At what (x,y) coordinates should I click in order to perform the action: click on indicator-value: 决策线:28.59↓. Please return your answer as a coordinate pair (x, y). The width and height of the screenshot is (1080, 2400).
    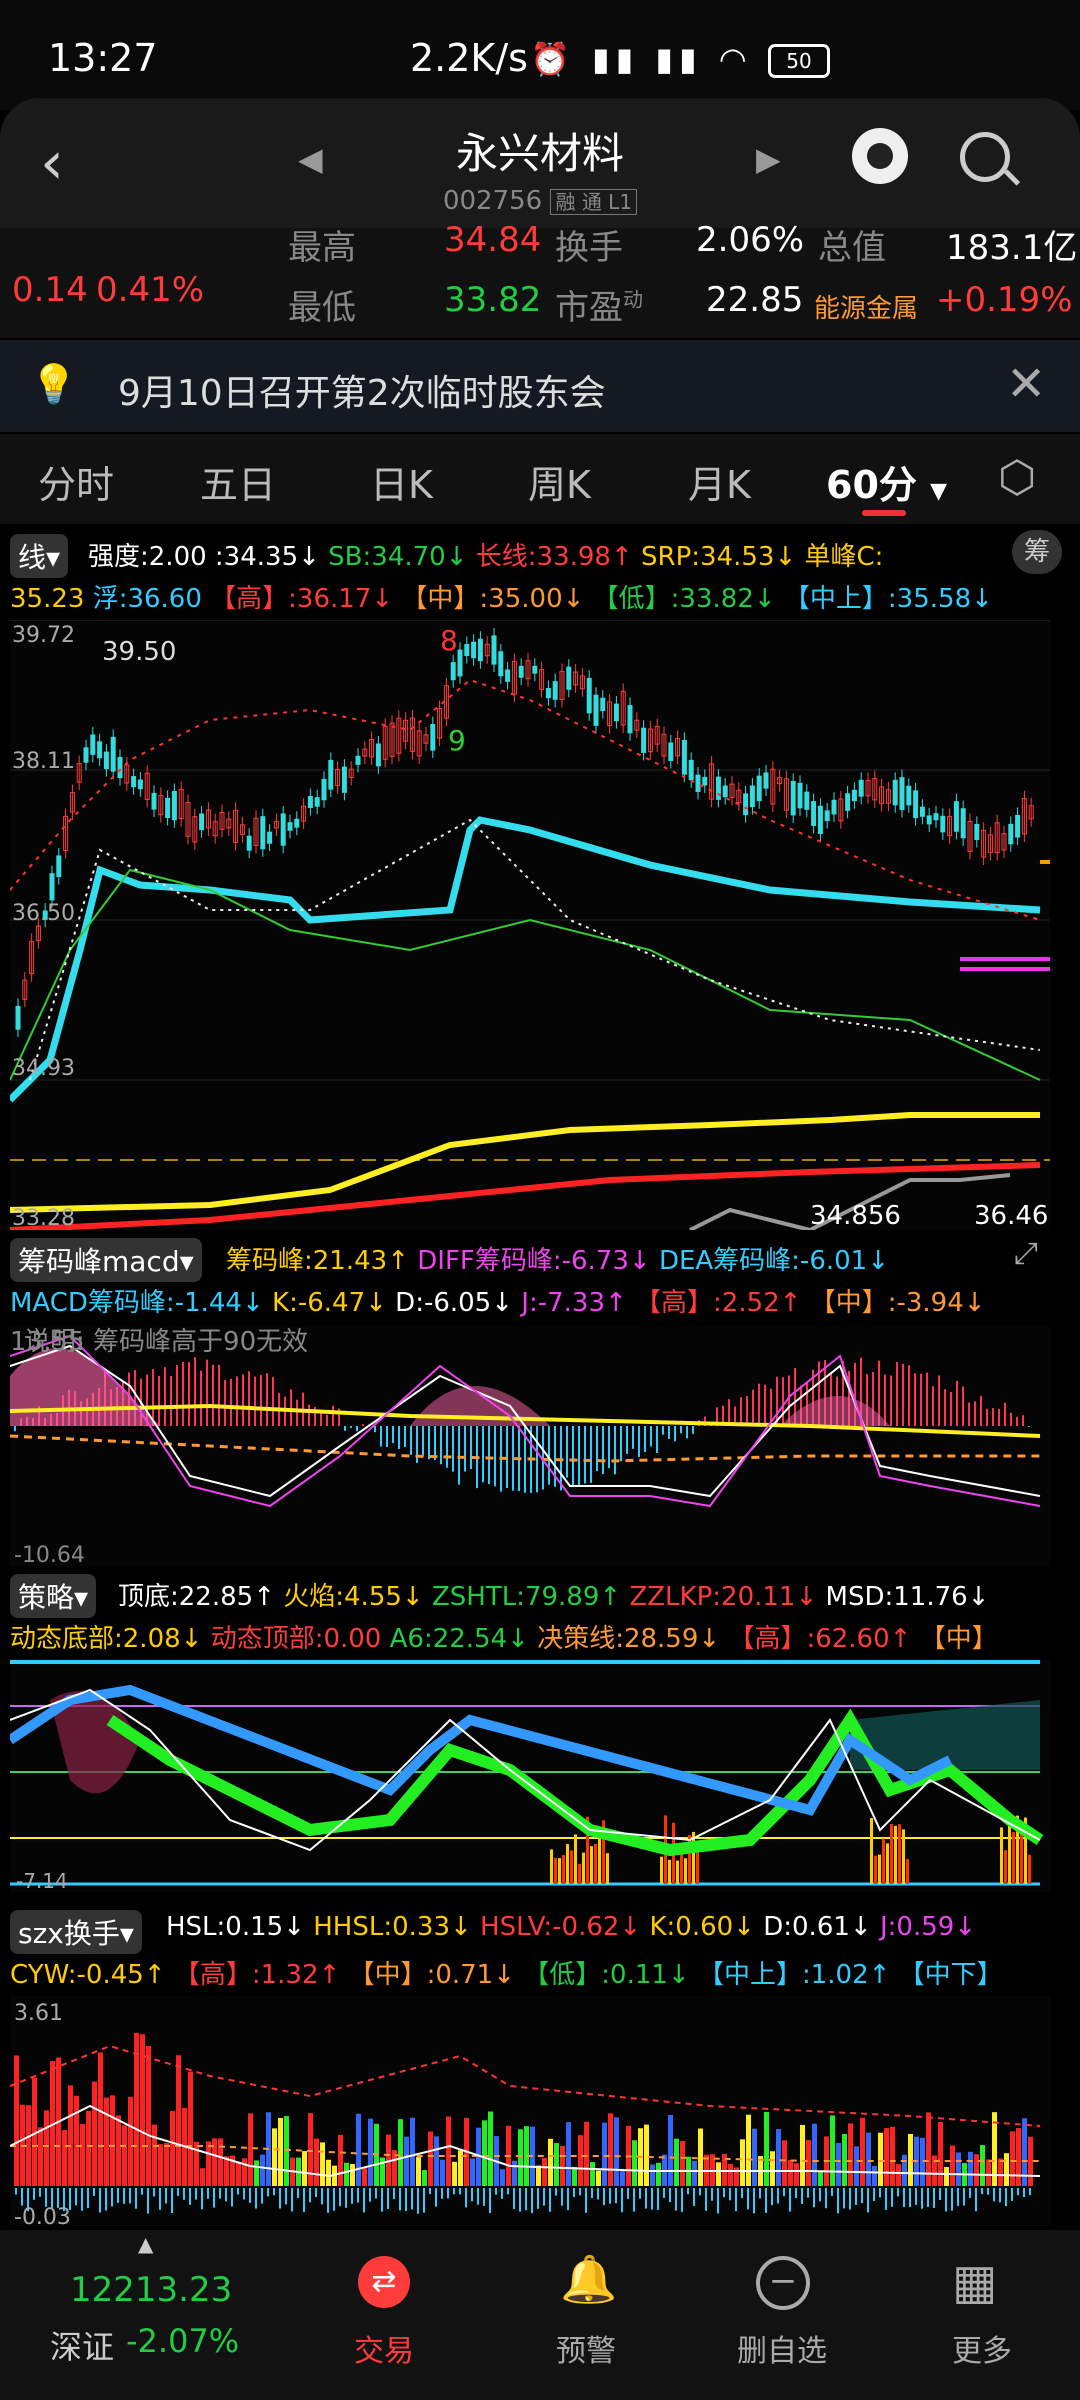
    Looking at the image, I should click on (633, 1639).